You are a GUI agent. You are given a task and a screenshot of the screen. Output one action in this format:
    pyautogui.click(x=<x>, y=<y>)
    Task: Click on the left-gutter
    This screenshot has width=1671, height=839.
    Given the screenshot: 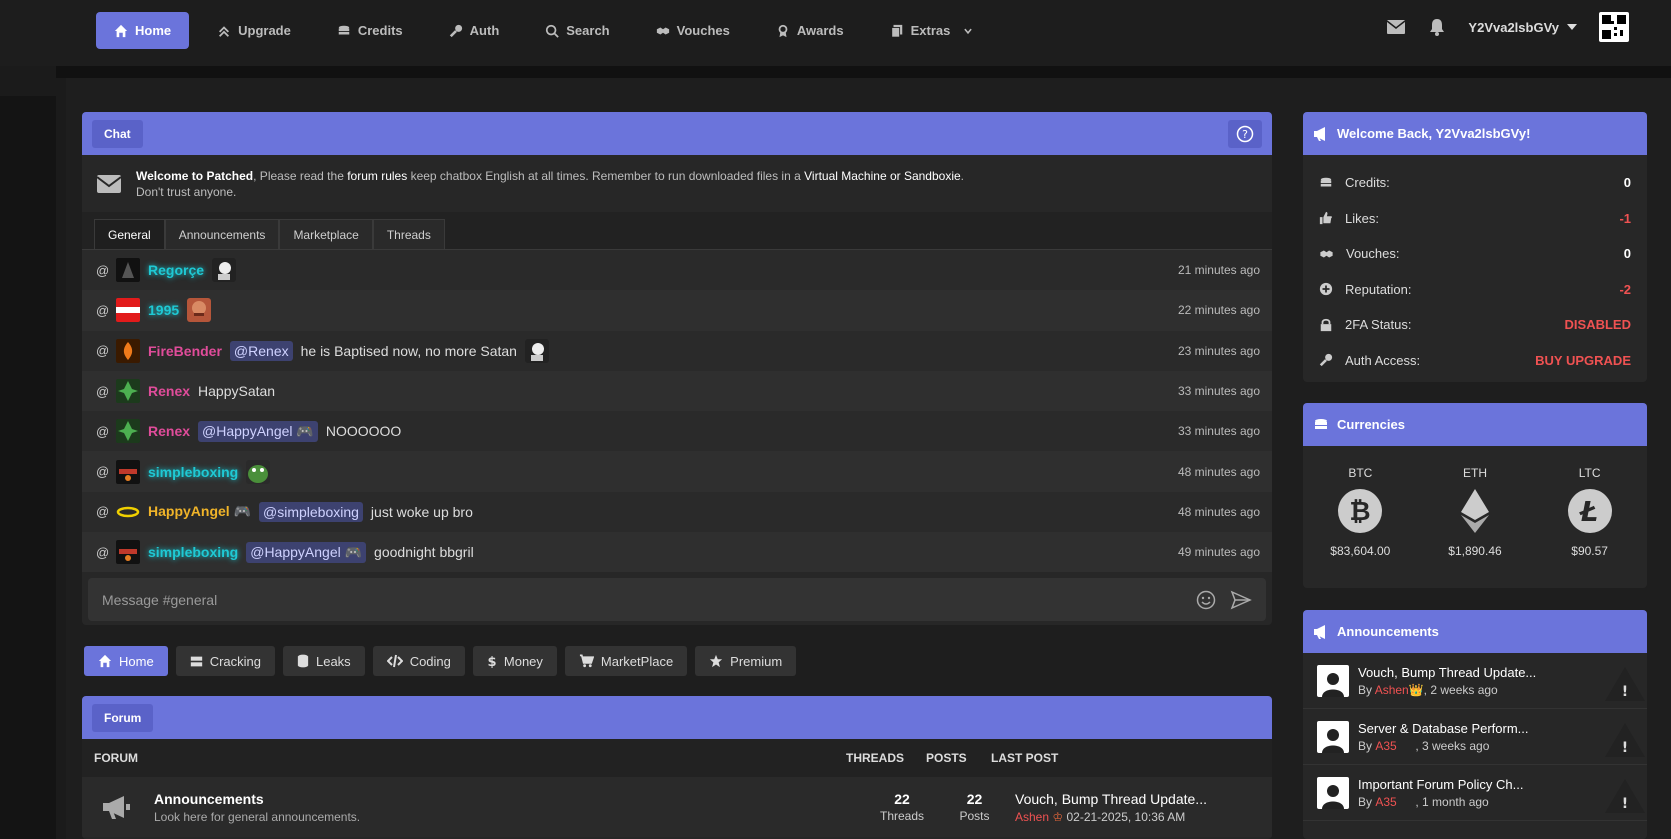 What is the action you would take?
    pyautogui.click(x=28, y=467)
    